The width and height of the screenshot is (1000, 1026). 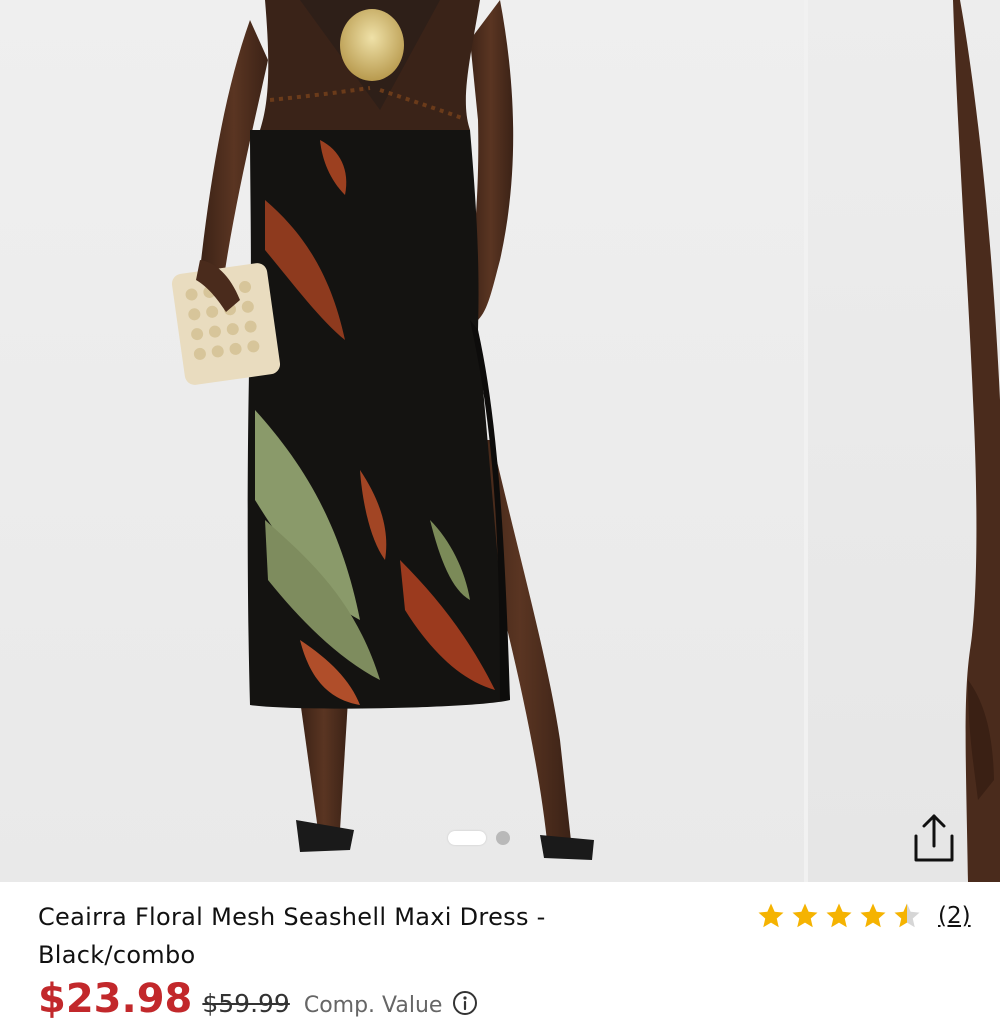 What do you see at coordinates (907, 915) in the screenshot?
I see `star-half-icon` at bounding box center [907, 915].